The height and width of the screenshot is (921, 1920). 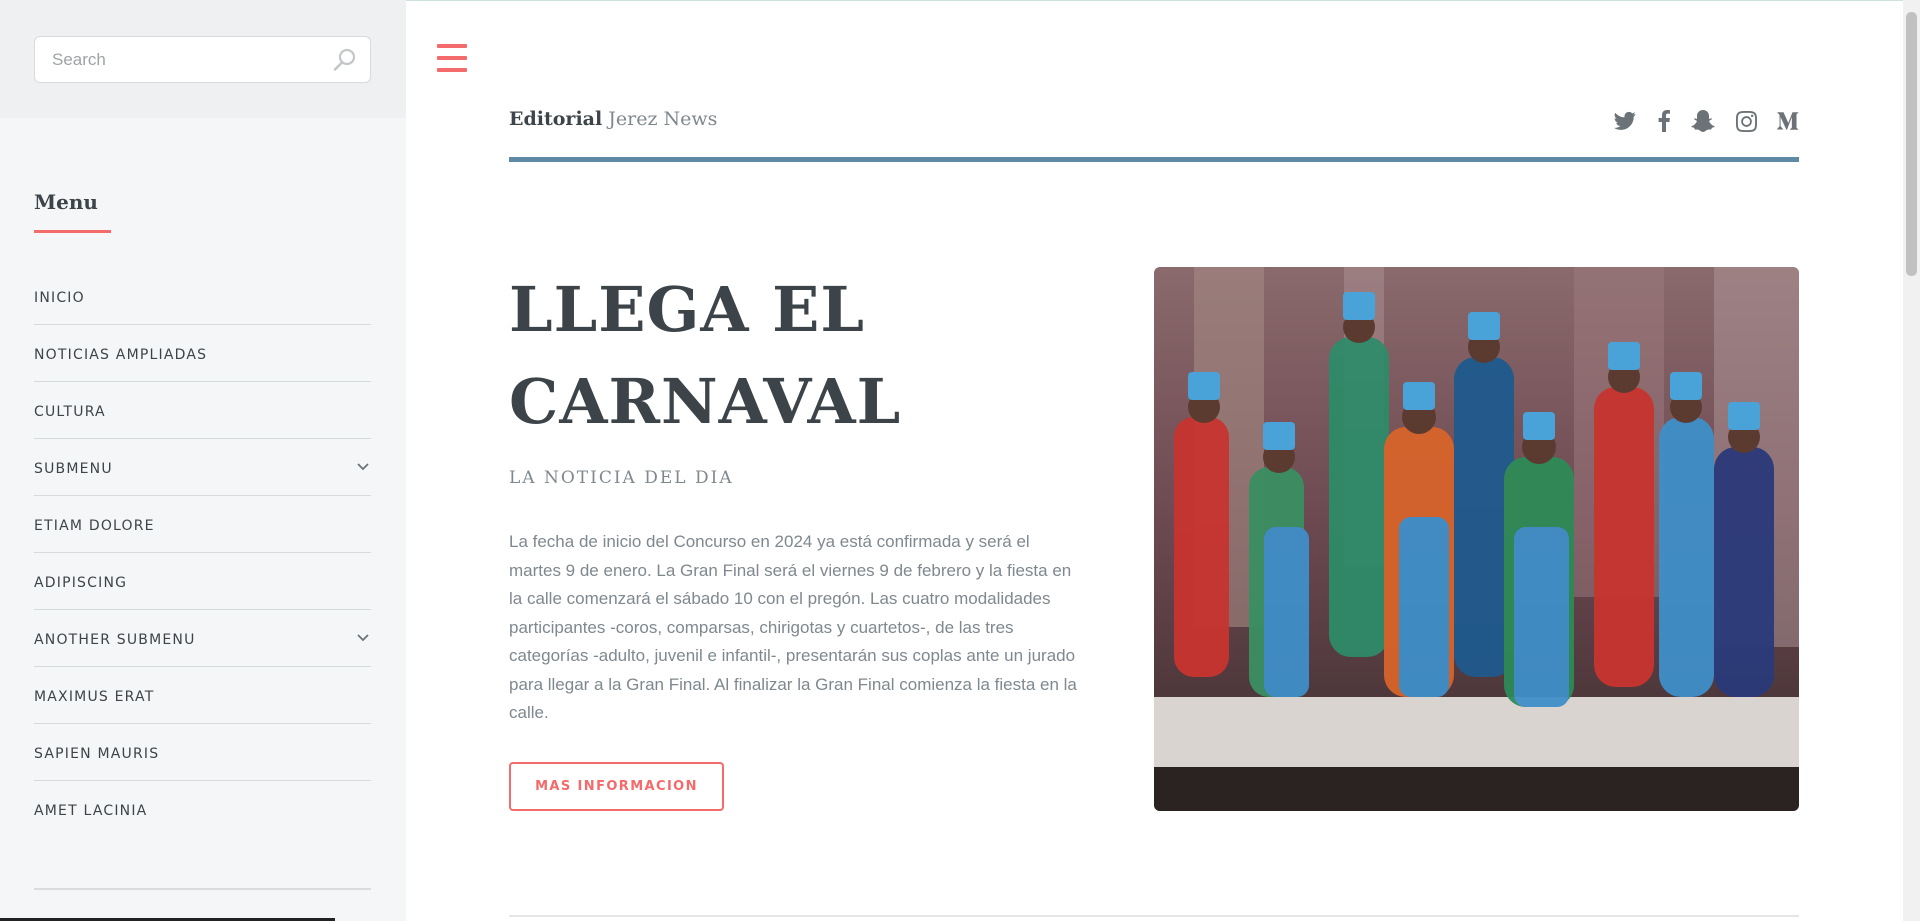 I want to click on section-divider, so click(x=1154, y=916).